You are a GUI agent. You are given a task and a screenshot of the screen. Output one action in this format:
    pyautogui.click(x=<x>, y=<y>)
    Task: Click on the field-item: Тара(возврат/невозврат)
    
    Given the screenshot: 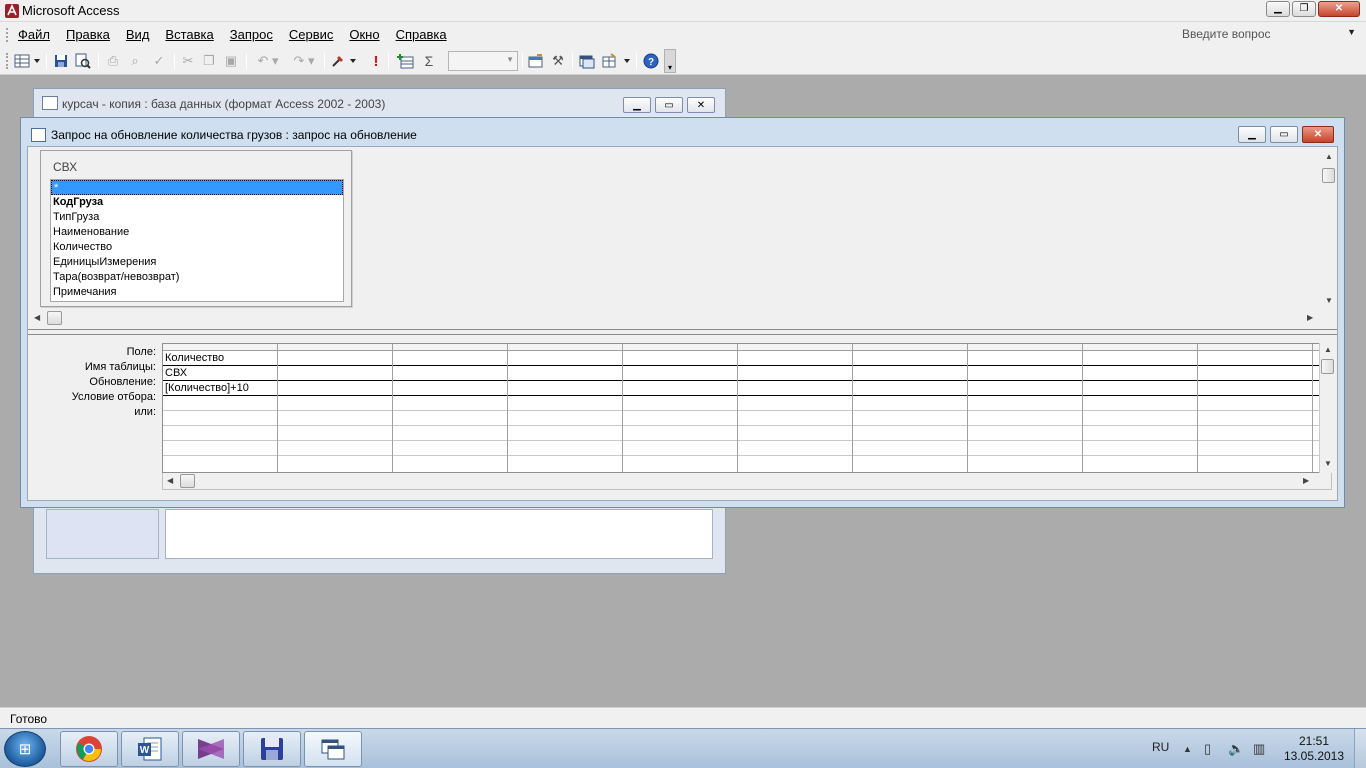 What is the action you would take?
    pyautogui.click(x=197, y=277)
    